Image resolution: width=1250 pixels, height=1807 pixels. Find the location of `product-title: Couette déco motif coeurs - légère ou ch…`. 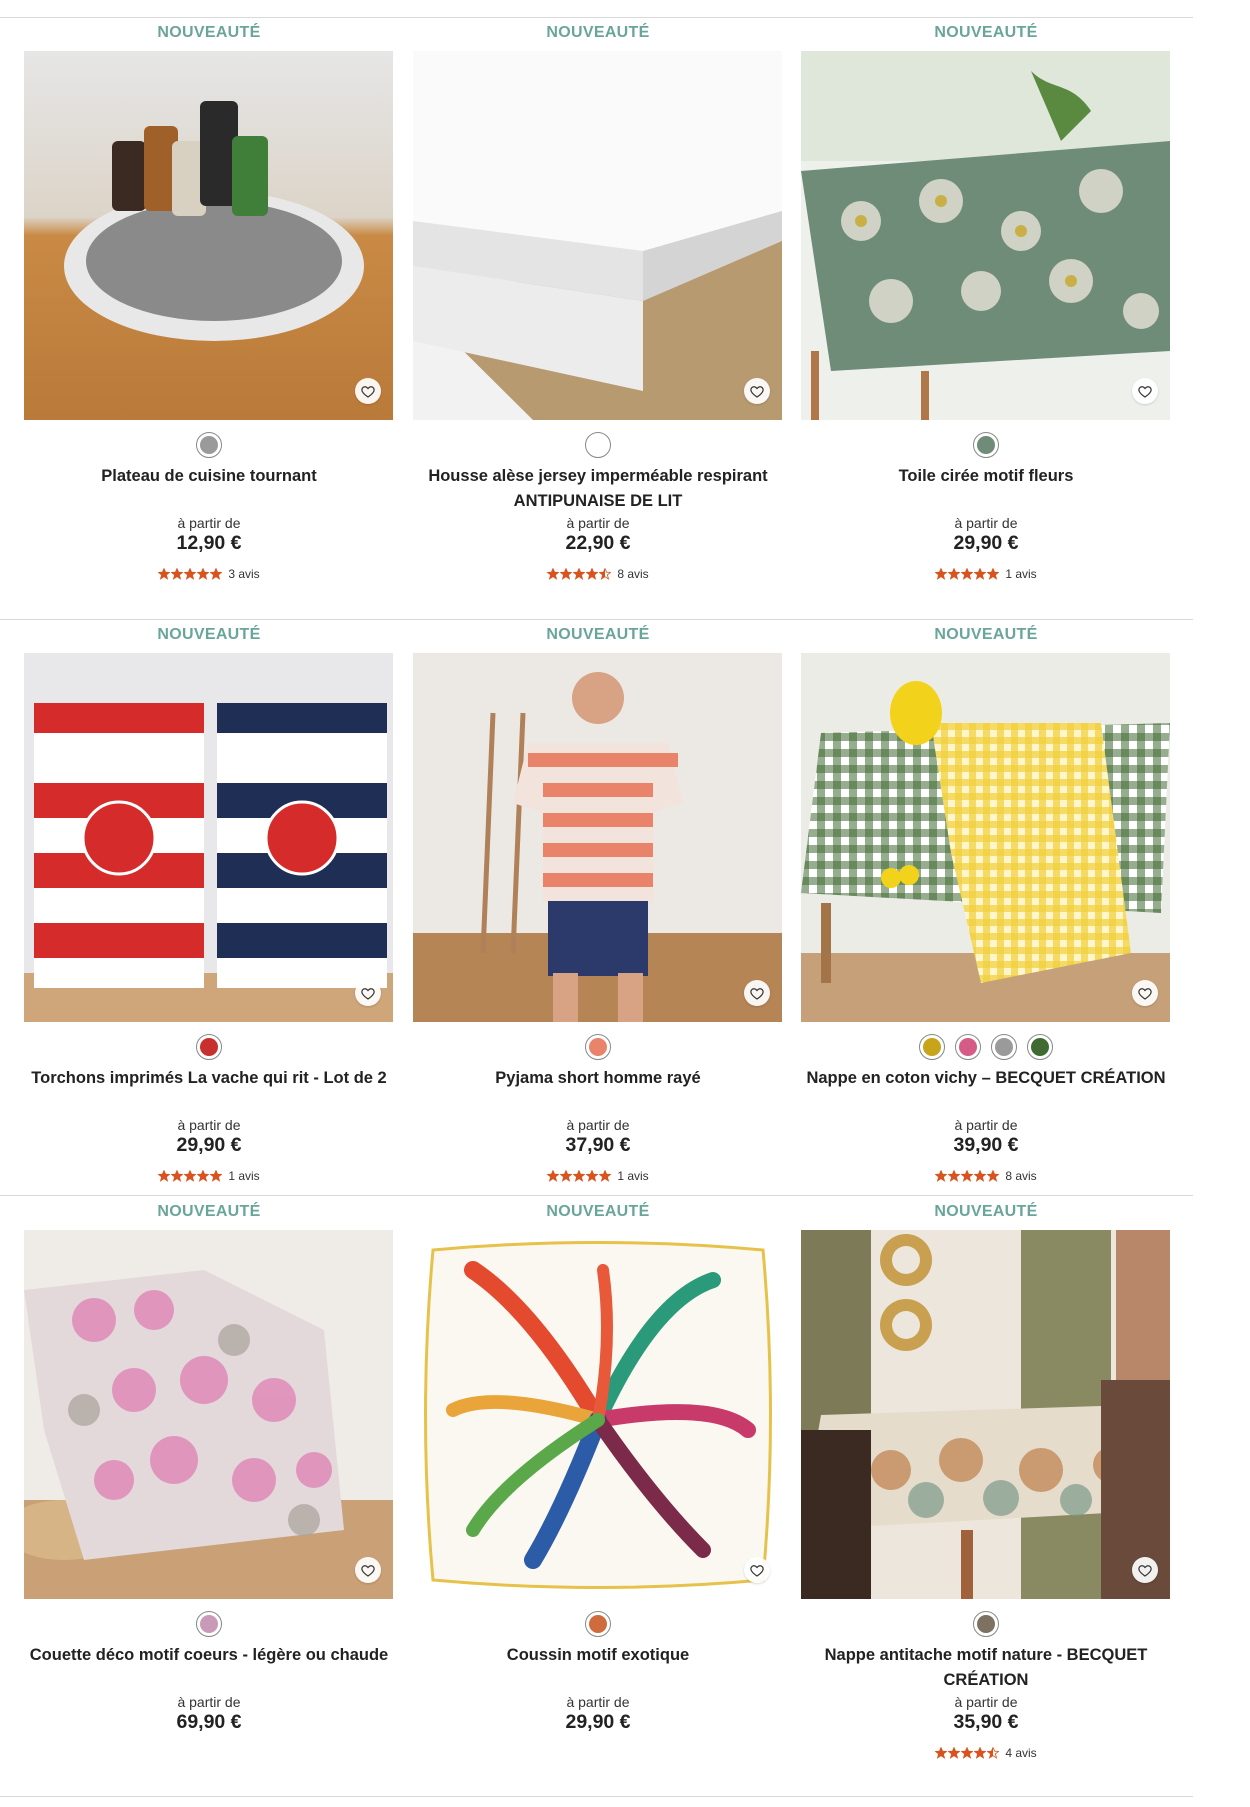

product-title: Couette déco motif coeurs - légère ou ch… is located at coordinates (209, 1655).